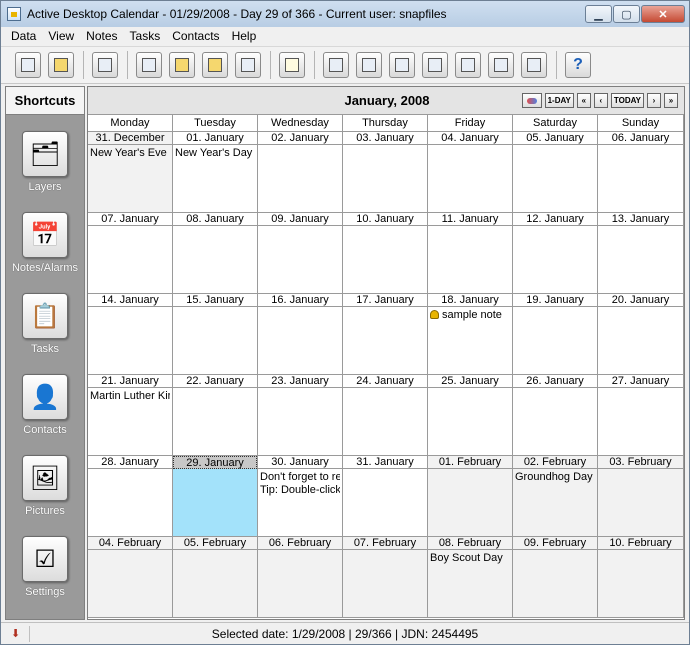 Image resolution: width=690 pixels, height=645 pixels. What do you see at coordinates (534, 65) in the screenshot?
I see `delete-task-icon` at bounding box center [534, 65].